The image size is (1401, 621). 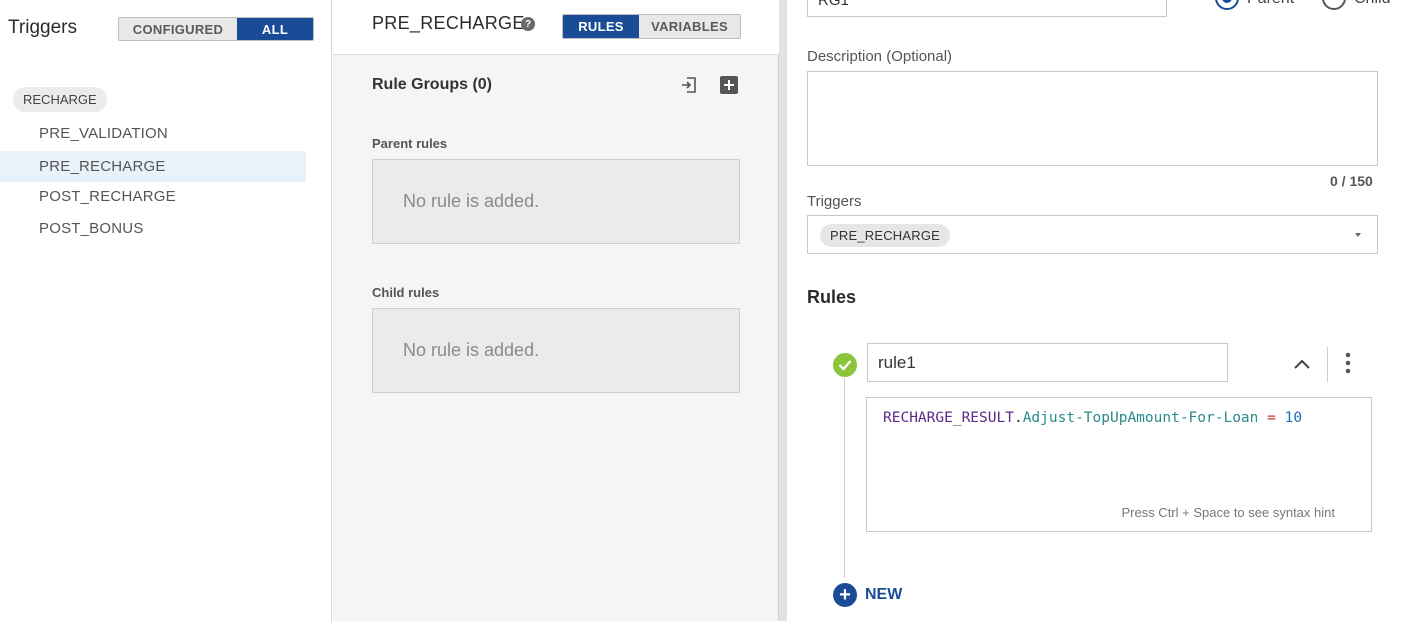 What do you see at coordinates (275, 29) in the screenshot?
I see `filter-all-button: ALL` at bounding box center [275, 29].